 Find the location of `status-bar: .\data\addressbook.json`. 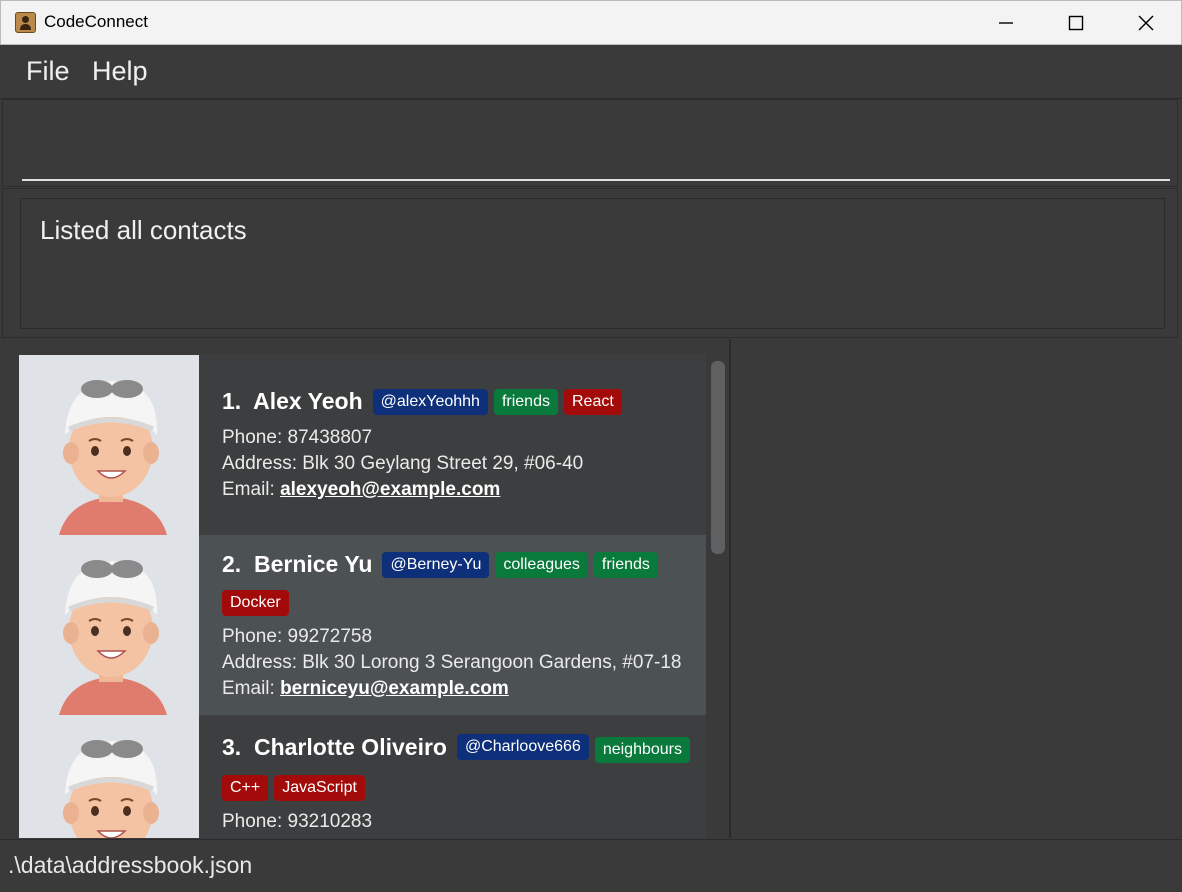

status-bar: .\data\addressbook.json is located at coordinates (591, 865).